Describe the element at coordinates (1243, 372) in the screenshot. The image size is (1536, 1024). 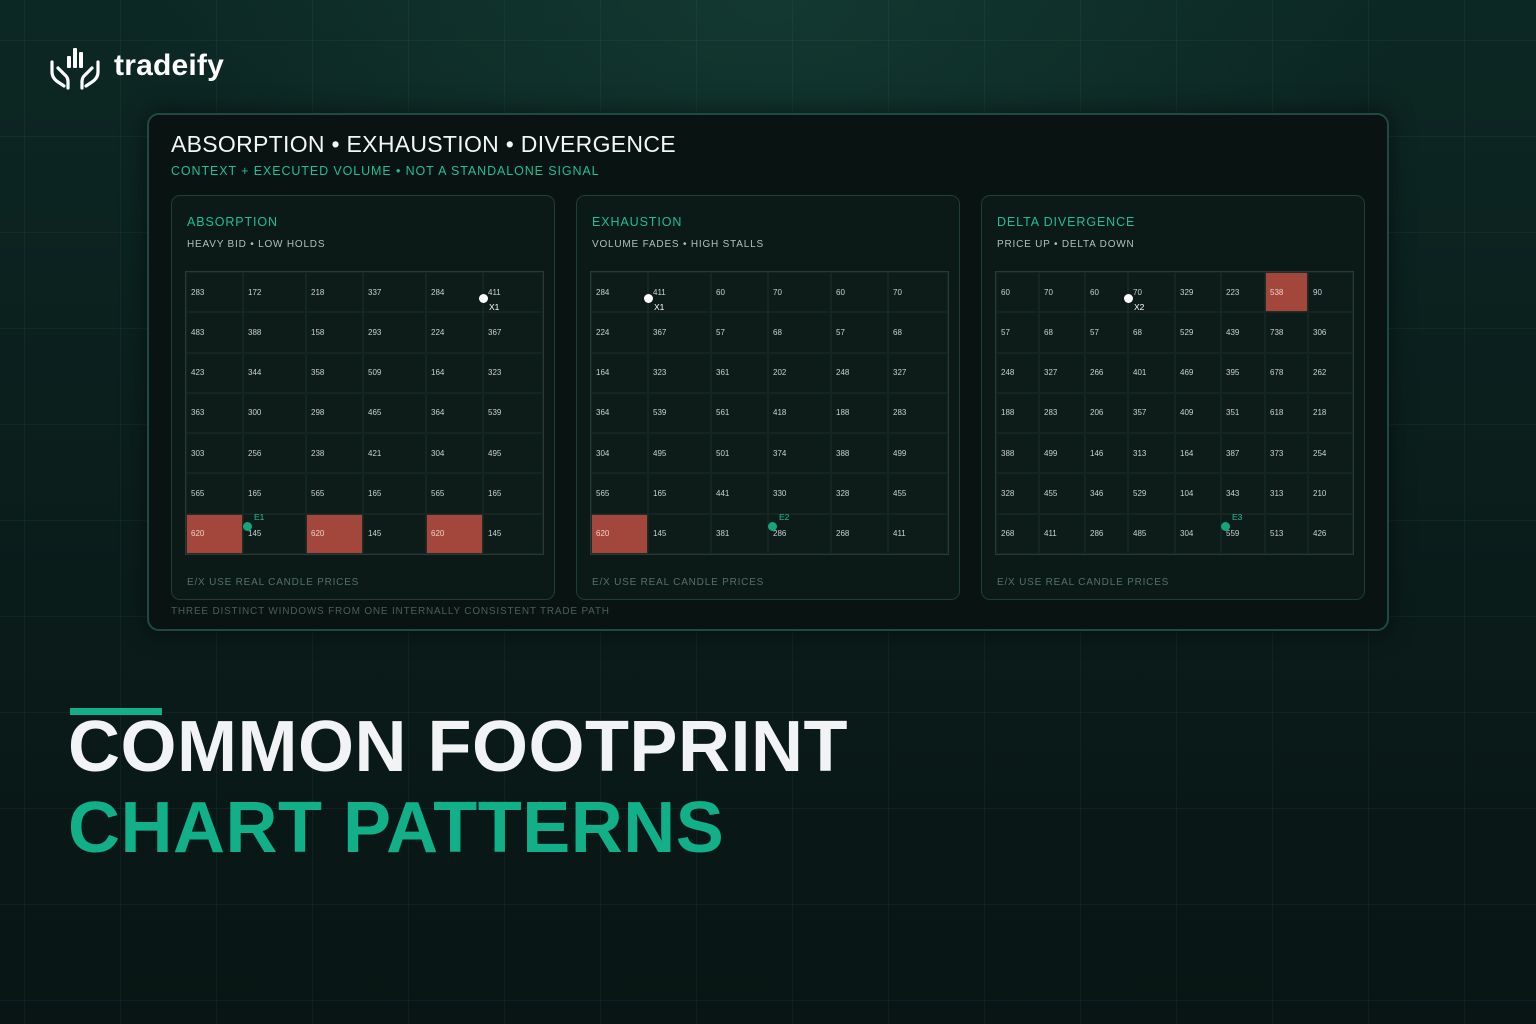
I see `footprint-cell: 395` at that location.